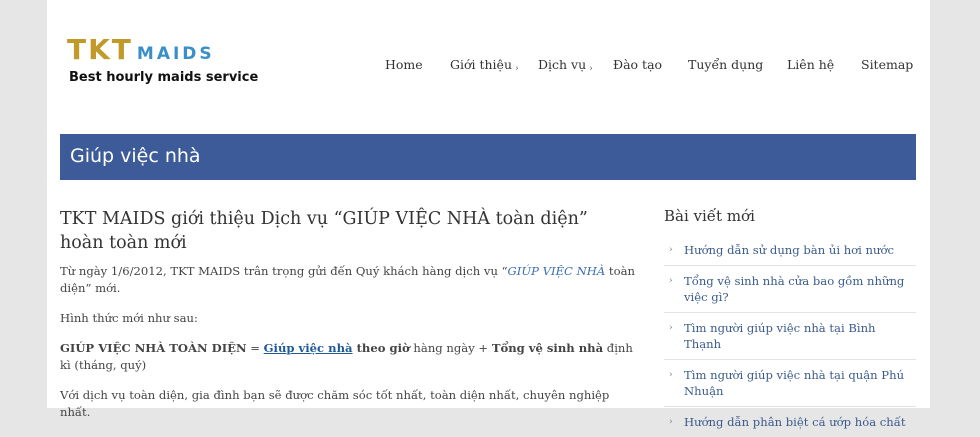 This screenshot has width=980, height=437. Describe the element at coordinates (481, 64) in the screenshot. I see `nav-item-label: Giới thiệu` at that location.